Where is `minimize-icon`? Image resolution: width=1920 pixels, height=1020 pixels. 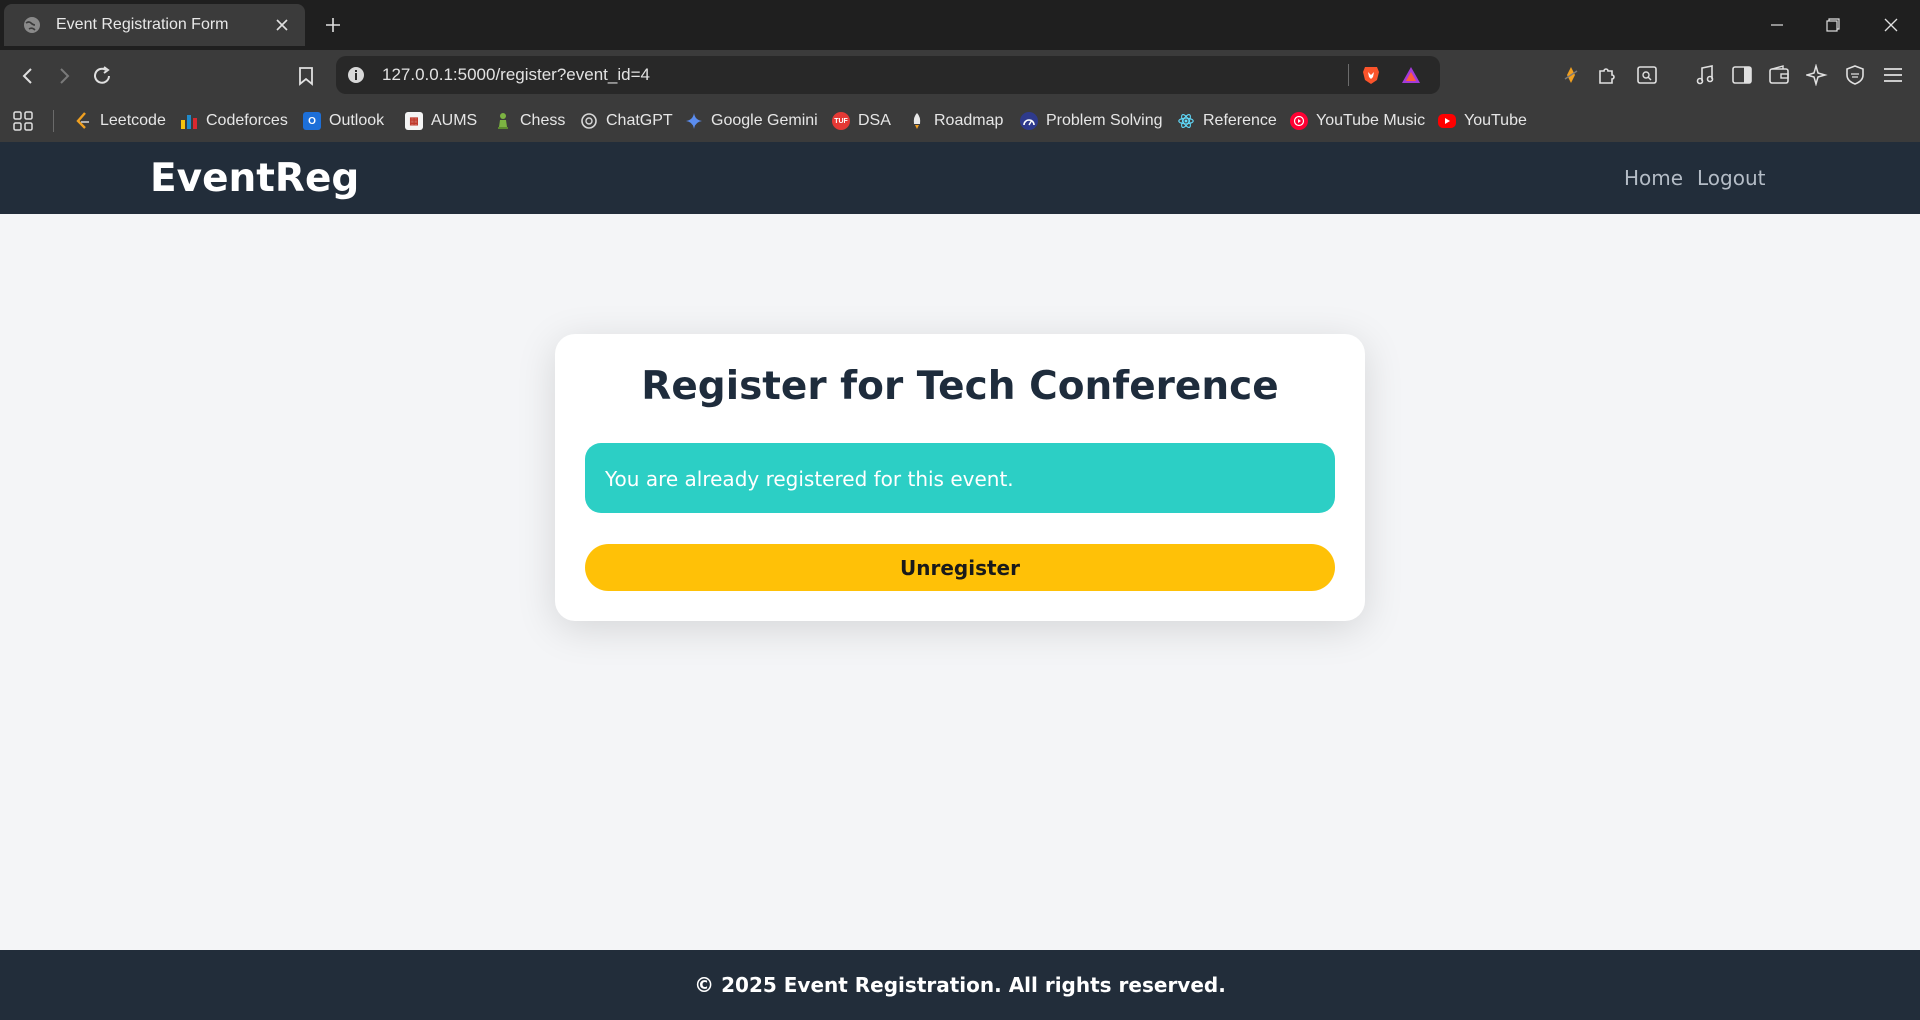 minimize-icon is located at coordinates (1777, 25).